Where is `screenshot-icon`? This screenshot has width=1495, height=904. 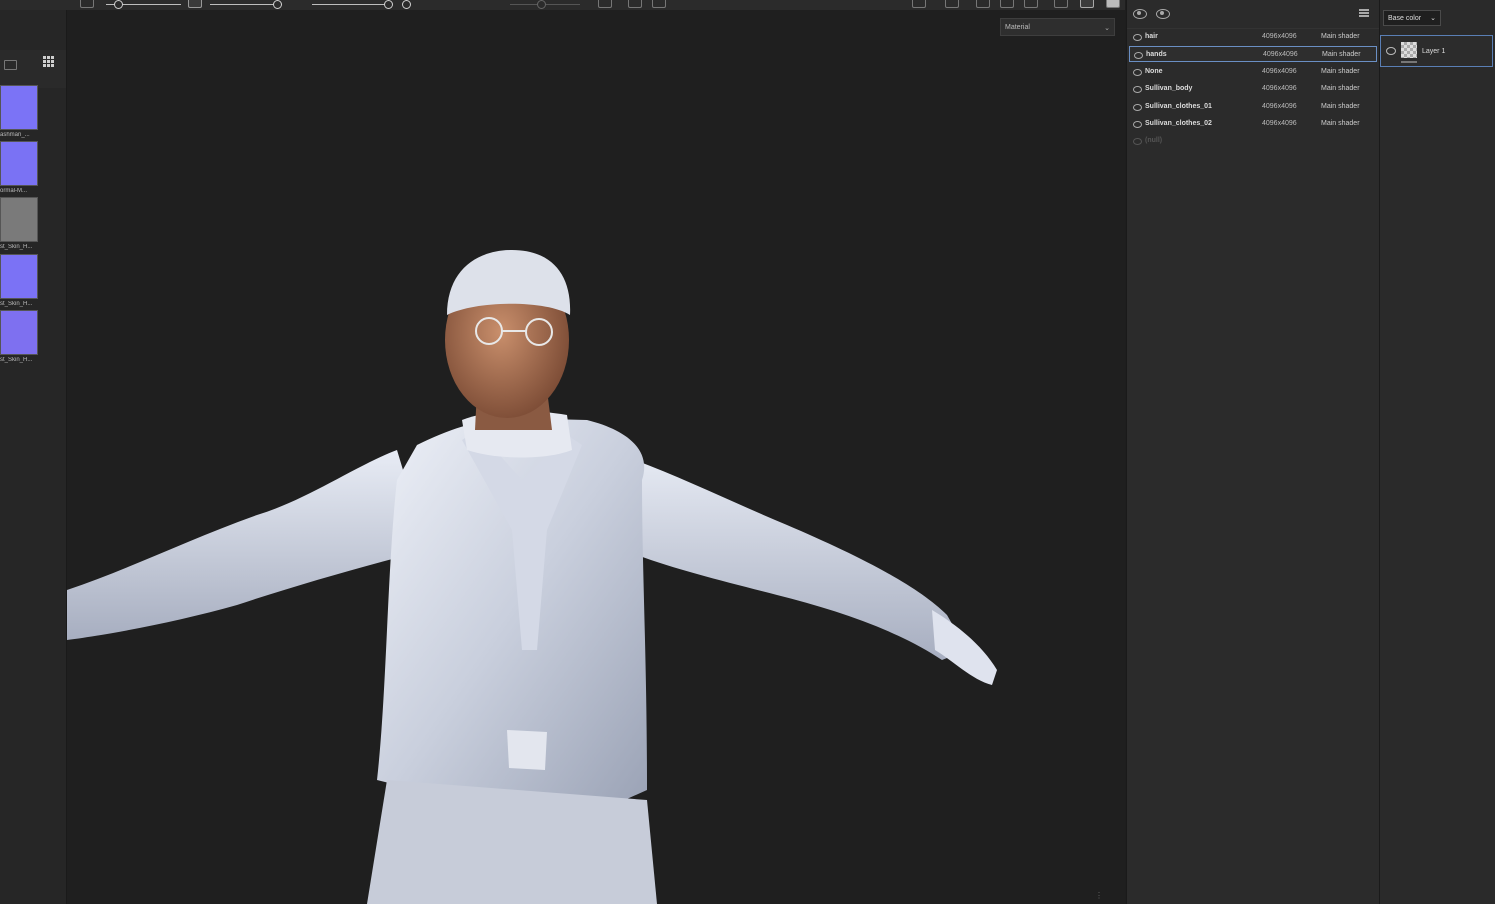
screenshot-icon is located at coordinates (1113, 4).